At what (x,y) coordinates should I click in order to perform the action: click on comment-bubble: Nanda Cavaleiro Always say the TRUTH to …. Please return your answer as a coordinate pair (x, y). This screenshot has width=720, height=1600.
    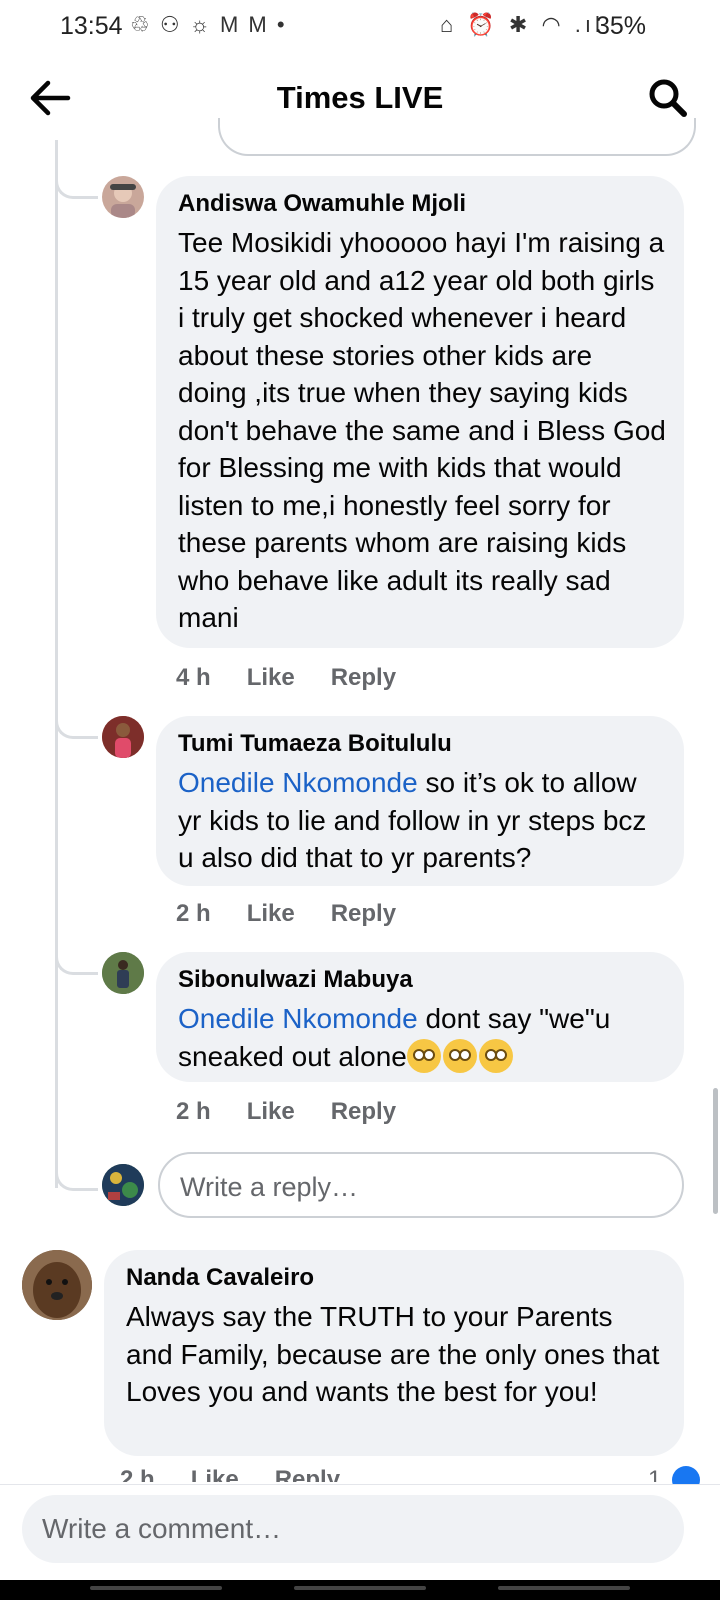
    Looking at the image, I should click on (394, 1353).